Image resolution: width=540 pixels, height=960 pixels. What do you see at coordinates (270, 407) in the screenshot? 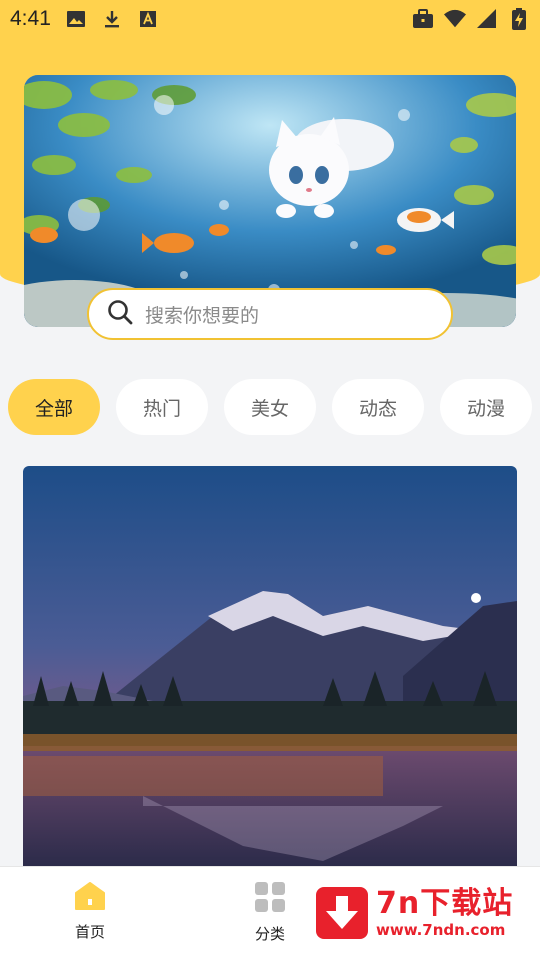
I see `tab-beauty: 美女` at bounding box center [270, 407].